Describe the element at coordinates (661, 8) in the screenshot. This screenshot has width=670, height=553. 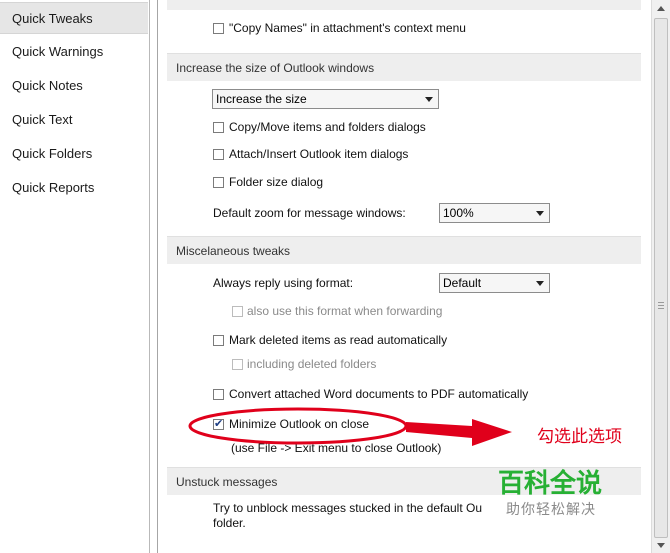
I see `scroll-up-arrow-icon` at that location.